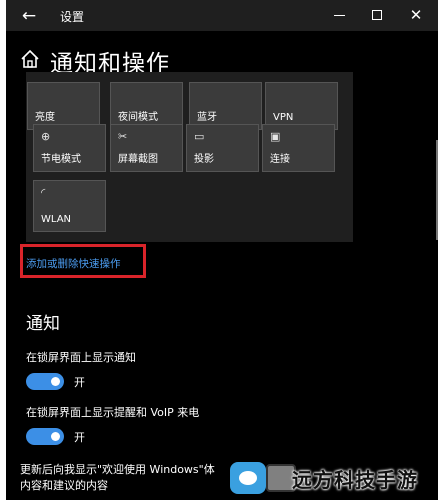  Describe the element at coordinates (298, 148) in the screenshot. I see `quick-action-tile-connect: ▣ 连接` at that location.